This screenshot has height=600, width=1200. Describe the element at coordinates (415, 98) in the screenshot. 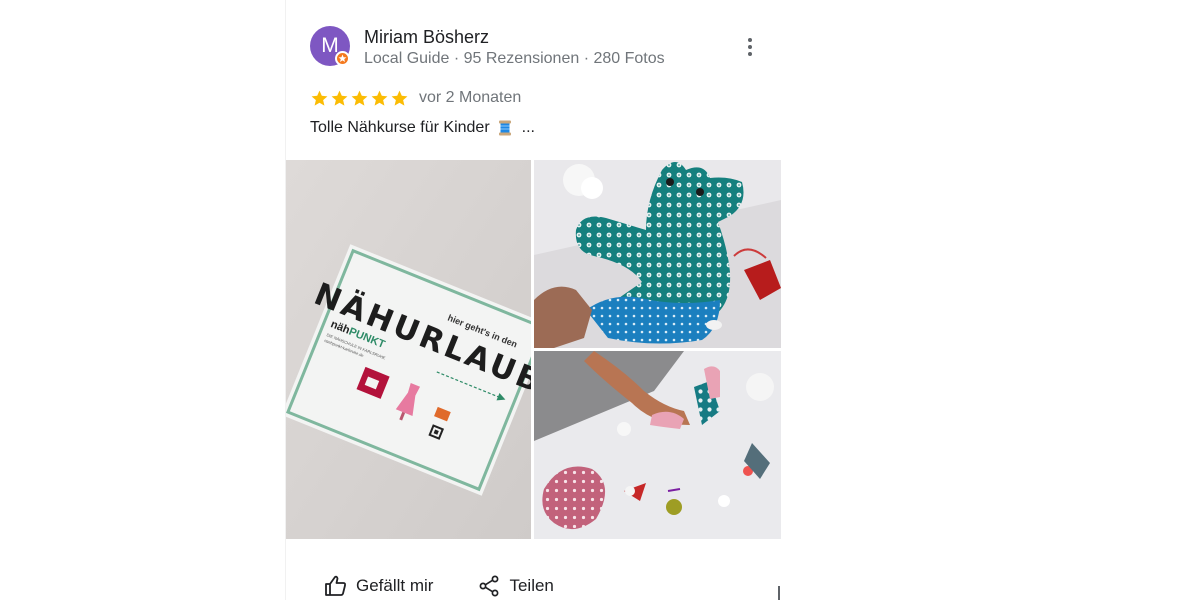

I see `rating-row: vor 2 Monaten` at that location.